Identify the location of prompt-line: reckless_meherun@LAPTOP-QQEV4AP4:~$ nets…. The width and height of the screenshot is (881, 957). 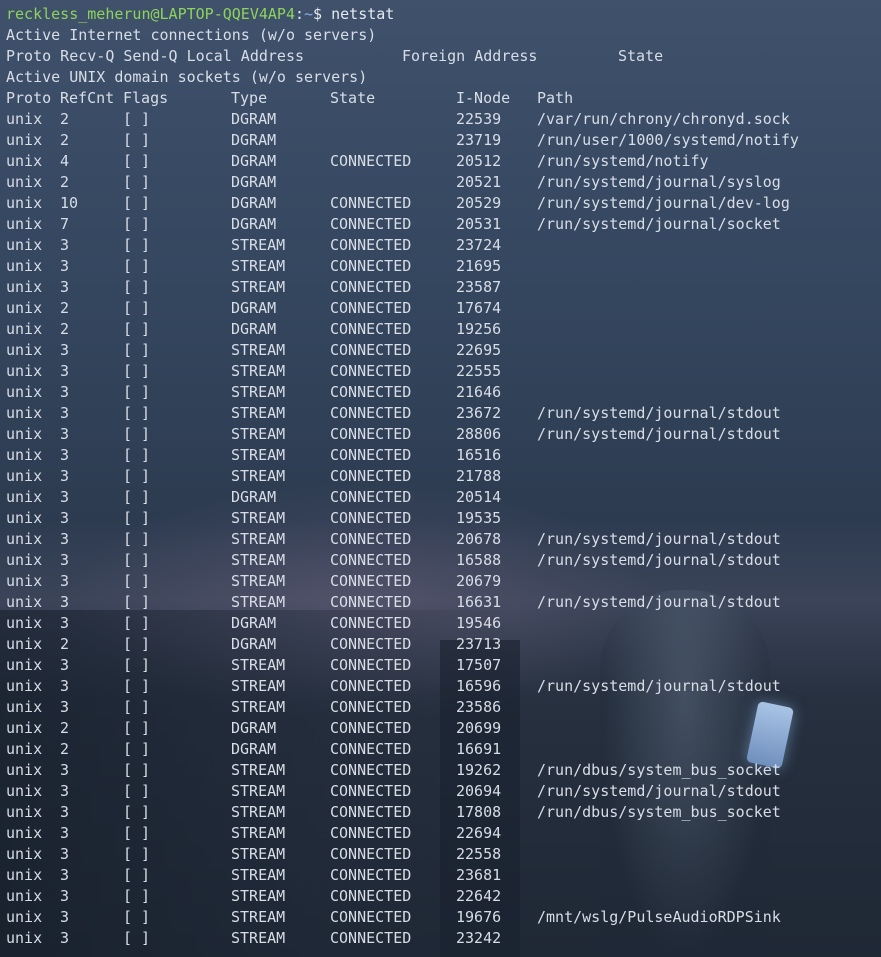
(443, 14).